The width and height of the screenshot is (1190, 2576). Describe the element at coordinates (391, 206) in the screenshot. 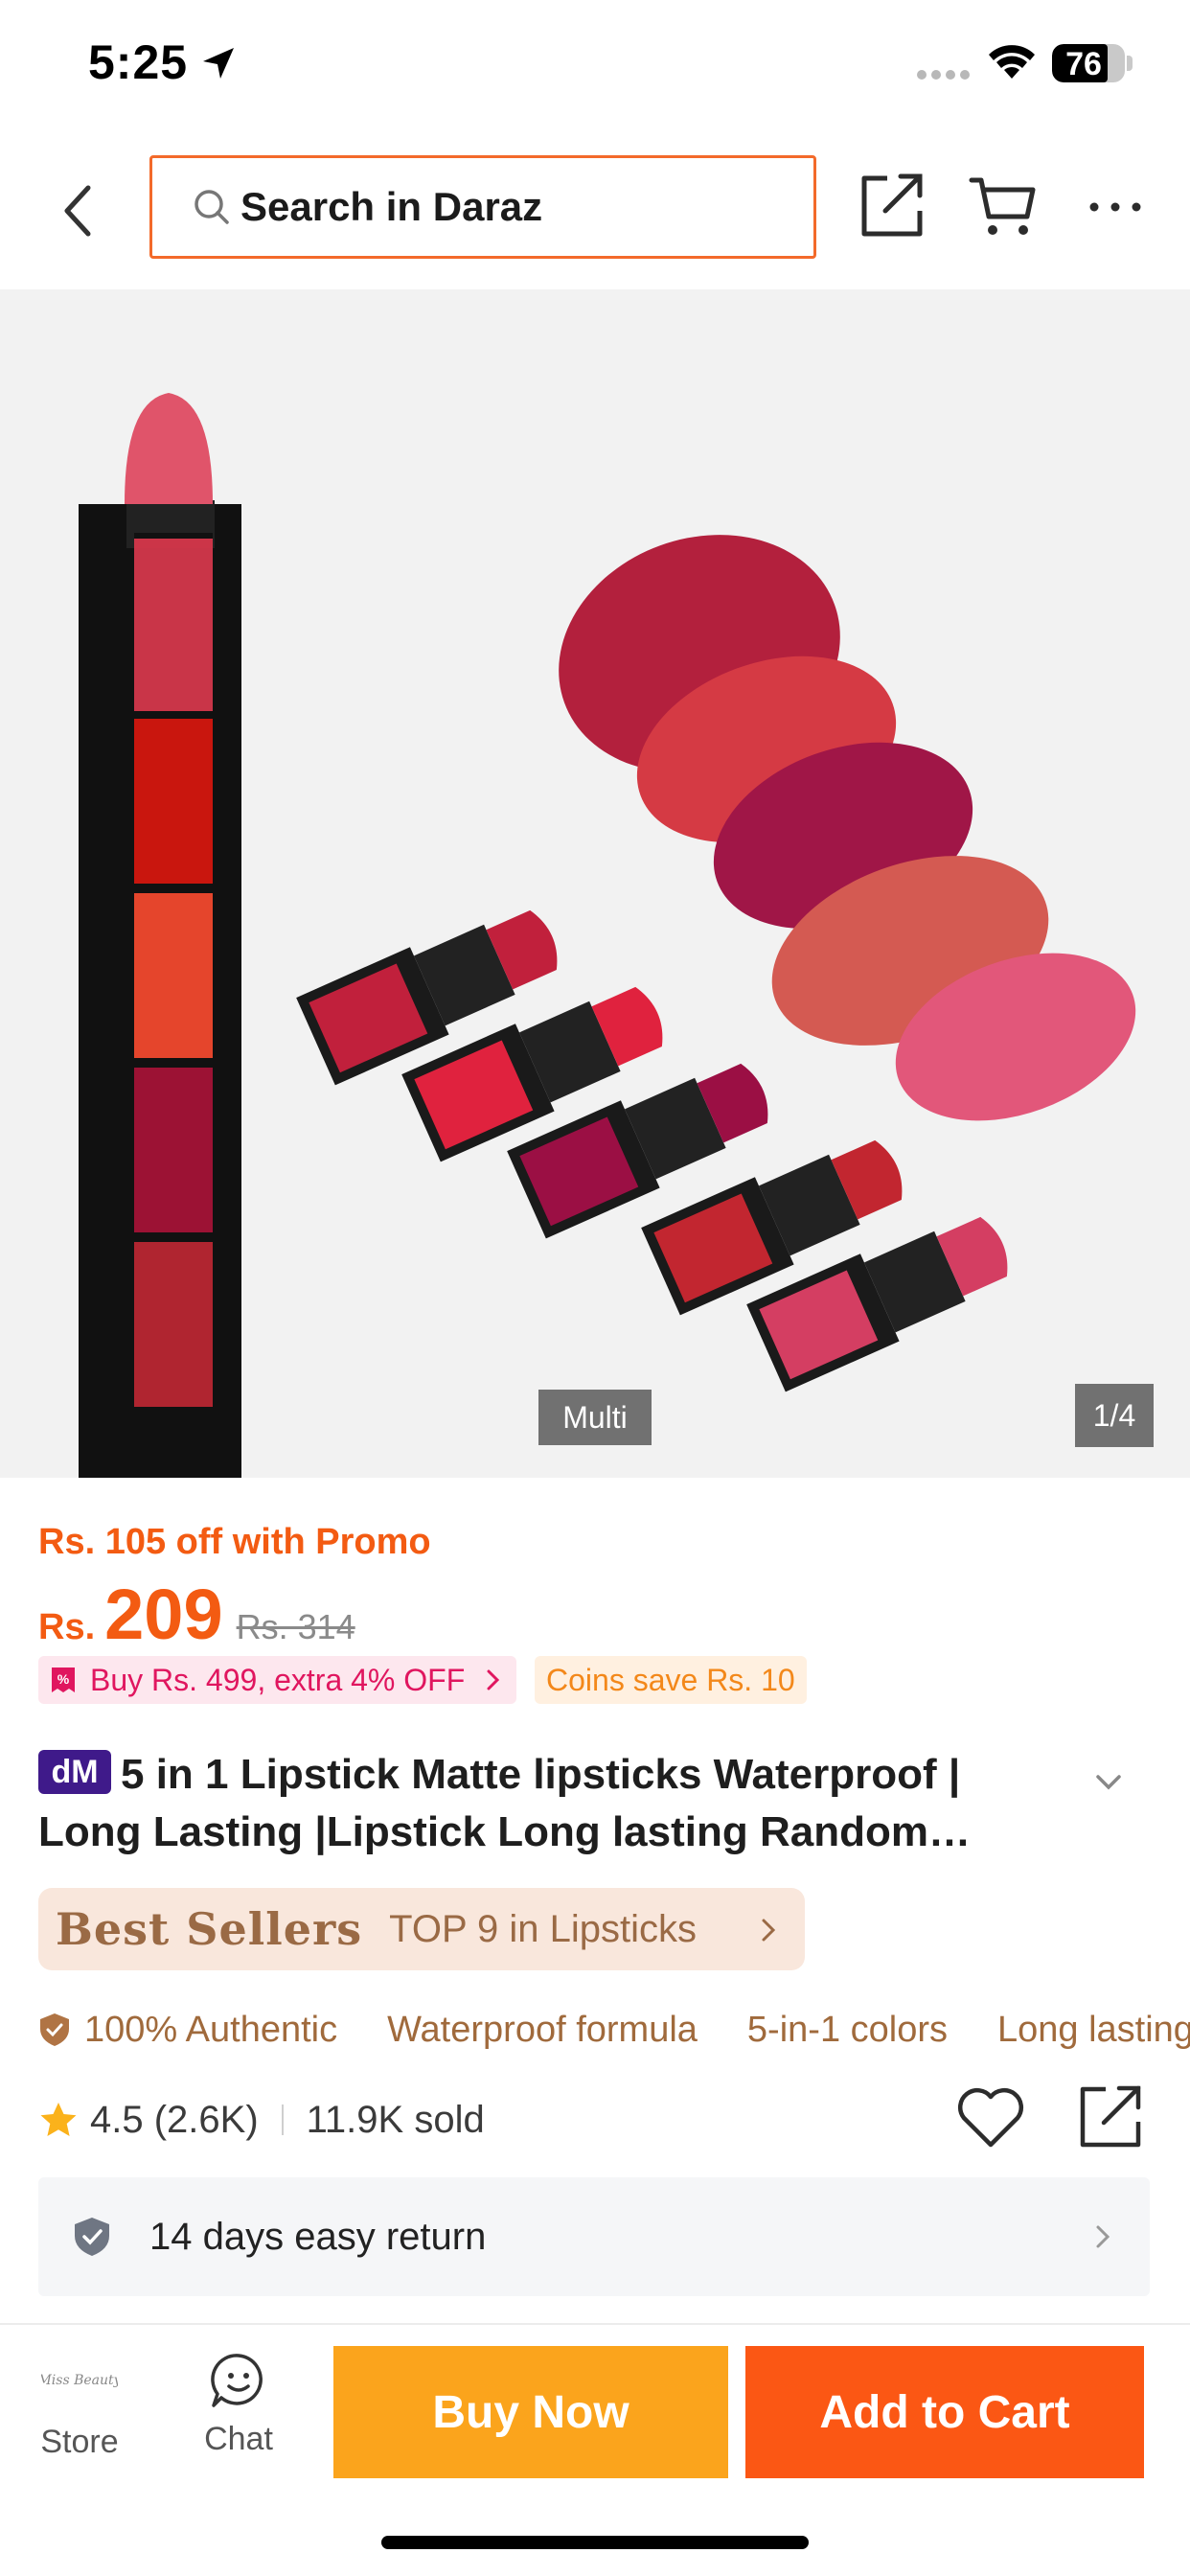

I see `search-placeholder: Search in Daraz` at that location.